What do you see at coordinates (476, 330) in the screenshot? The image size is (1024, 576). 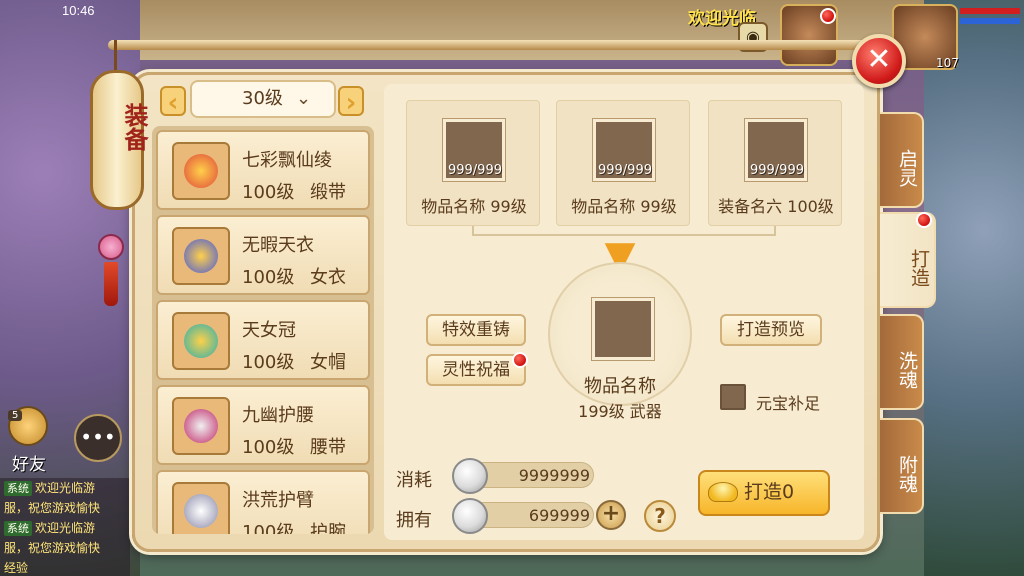 I see `effect-recast-button: 特效重铸` at bounding box center [476, 330].